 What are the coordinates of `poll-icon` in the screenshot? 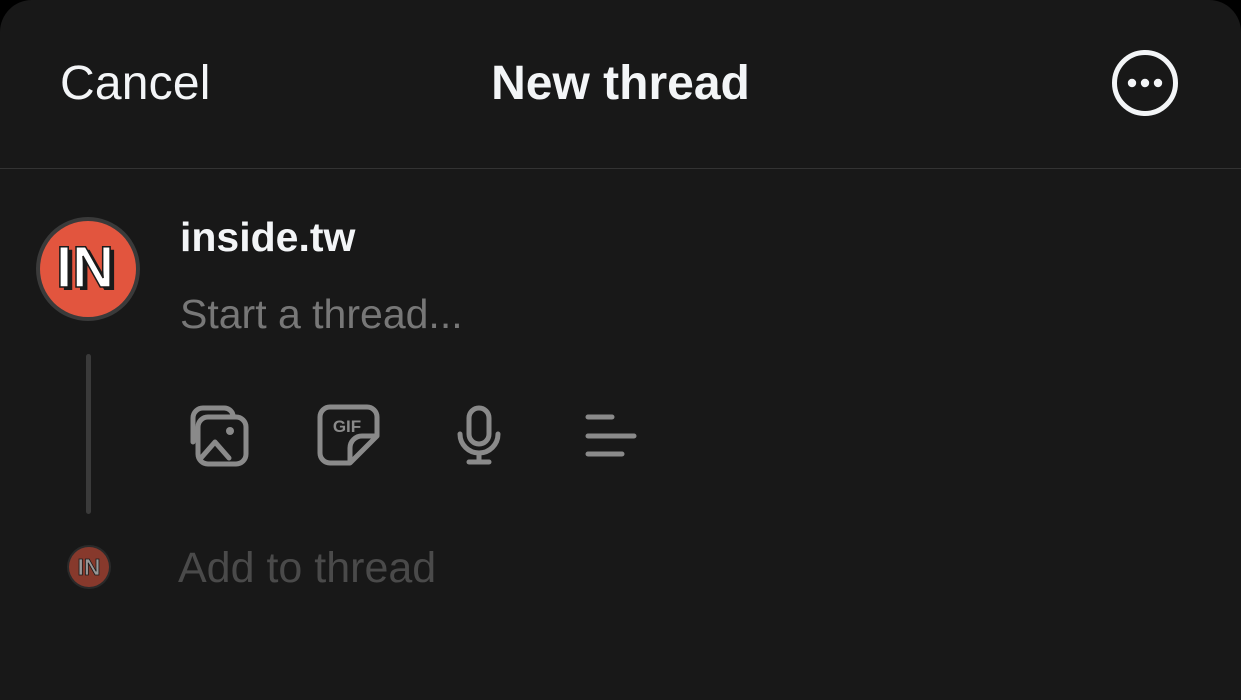 It's located at (611, 435).